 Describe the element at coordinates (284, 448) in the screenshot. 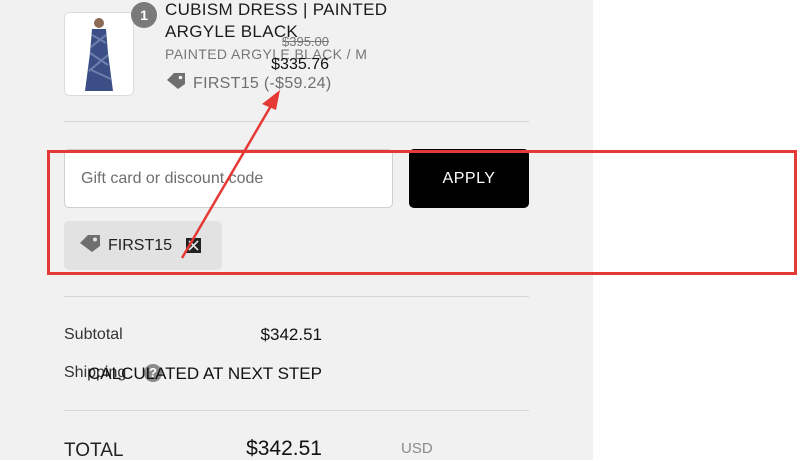

I see `total-value: $342.51` at that location.